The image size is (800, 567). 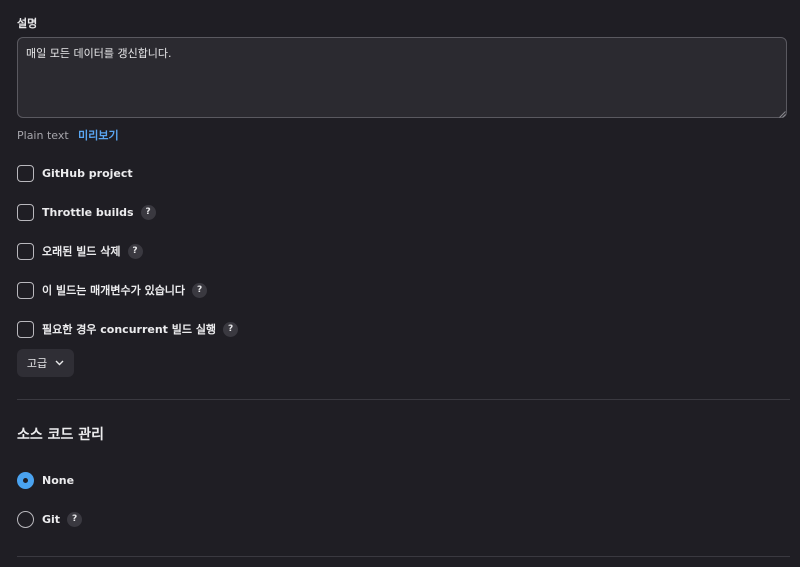 I want to click on scm-option-none: None, so click(x=45, y=480).